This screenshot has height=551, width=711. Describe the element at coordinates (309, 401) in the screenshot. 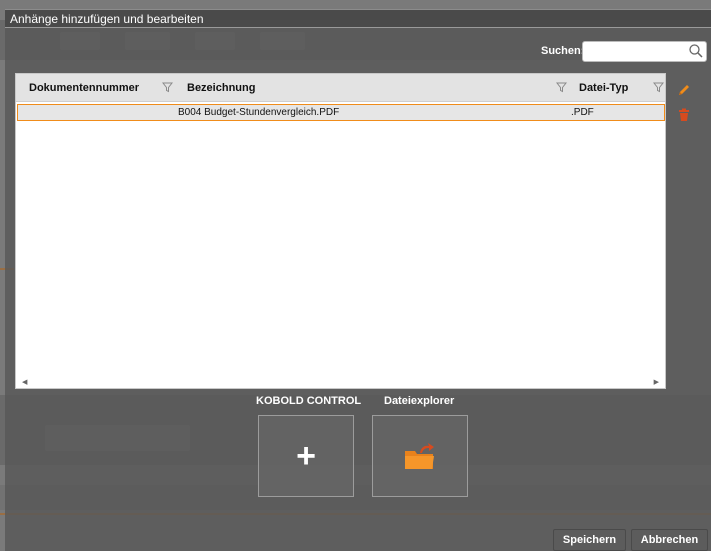

I see `kobold-control-label: KOBOLD CONTROL` at that location.